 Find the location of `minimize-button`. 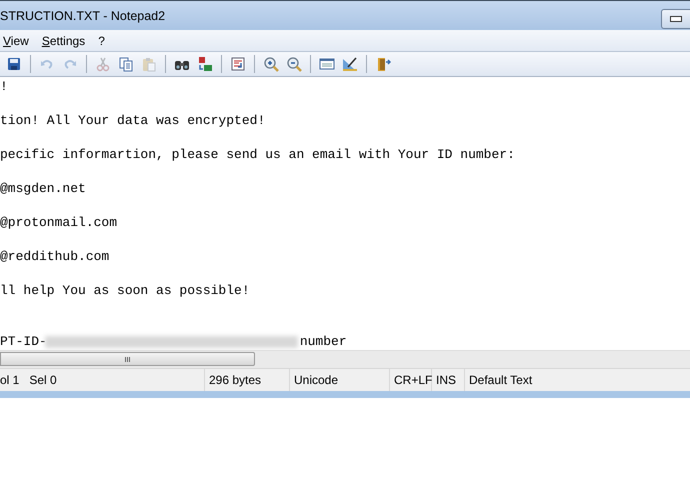

minimize-button is located at coordinates (675, 19).